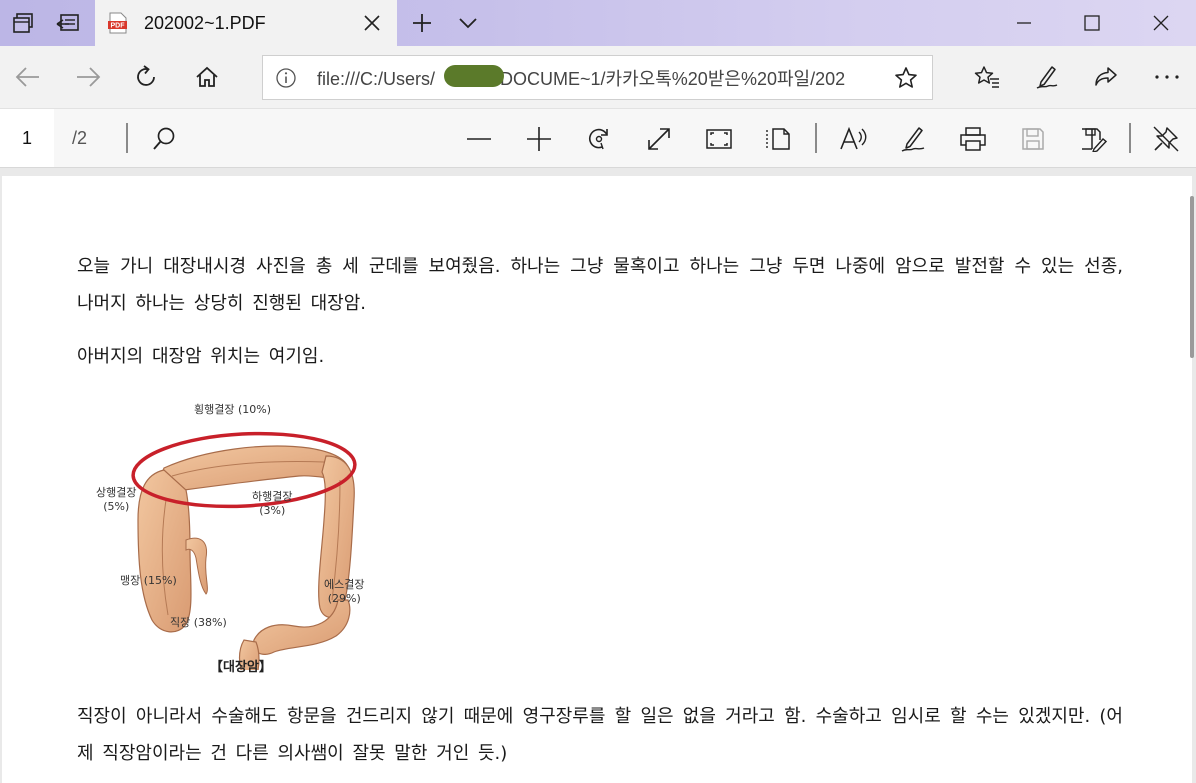 This screenshot has width=1196, height=783. I want to click on save-as-icon, so click(1093, 139).